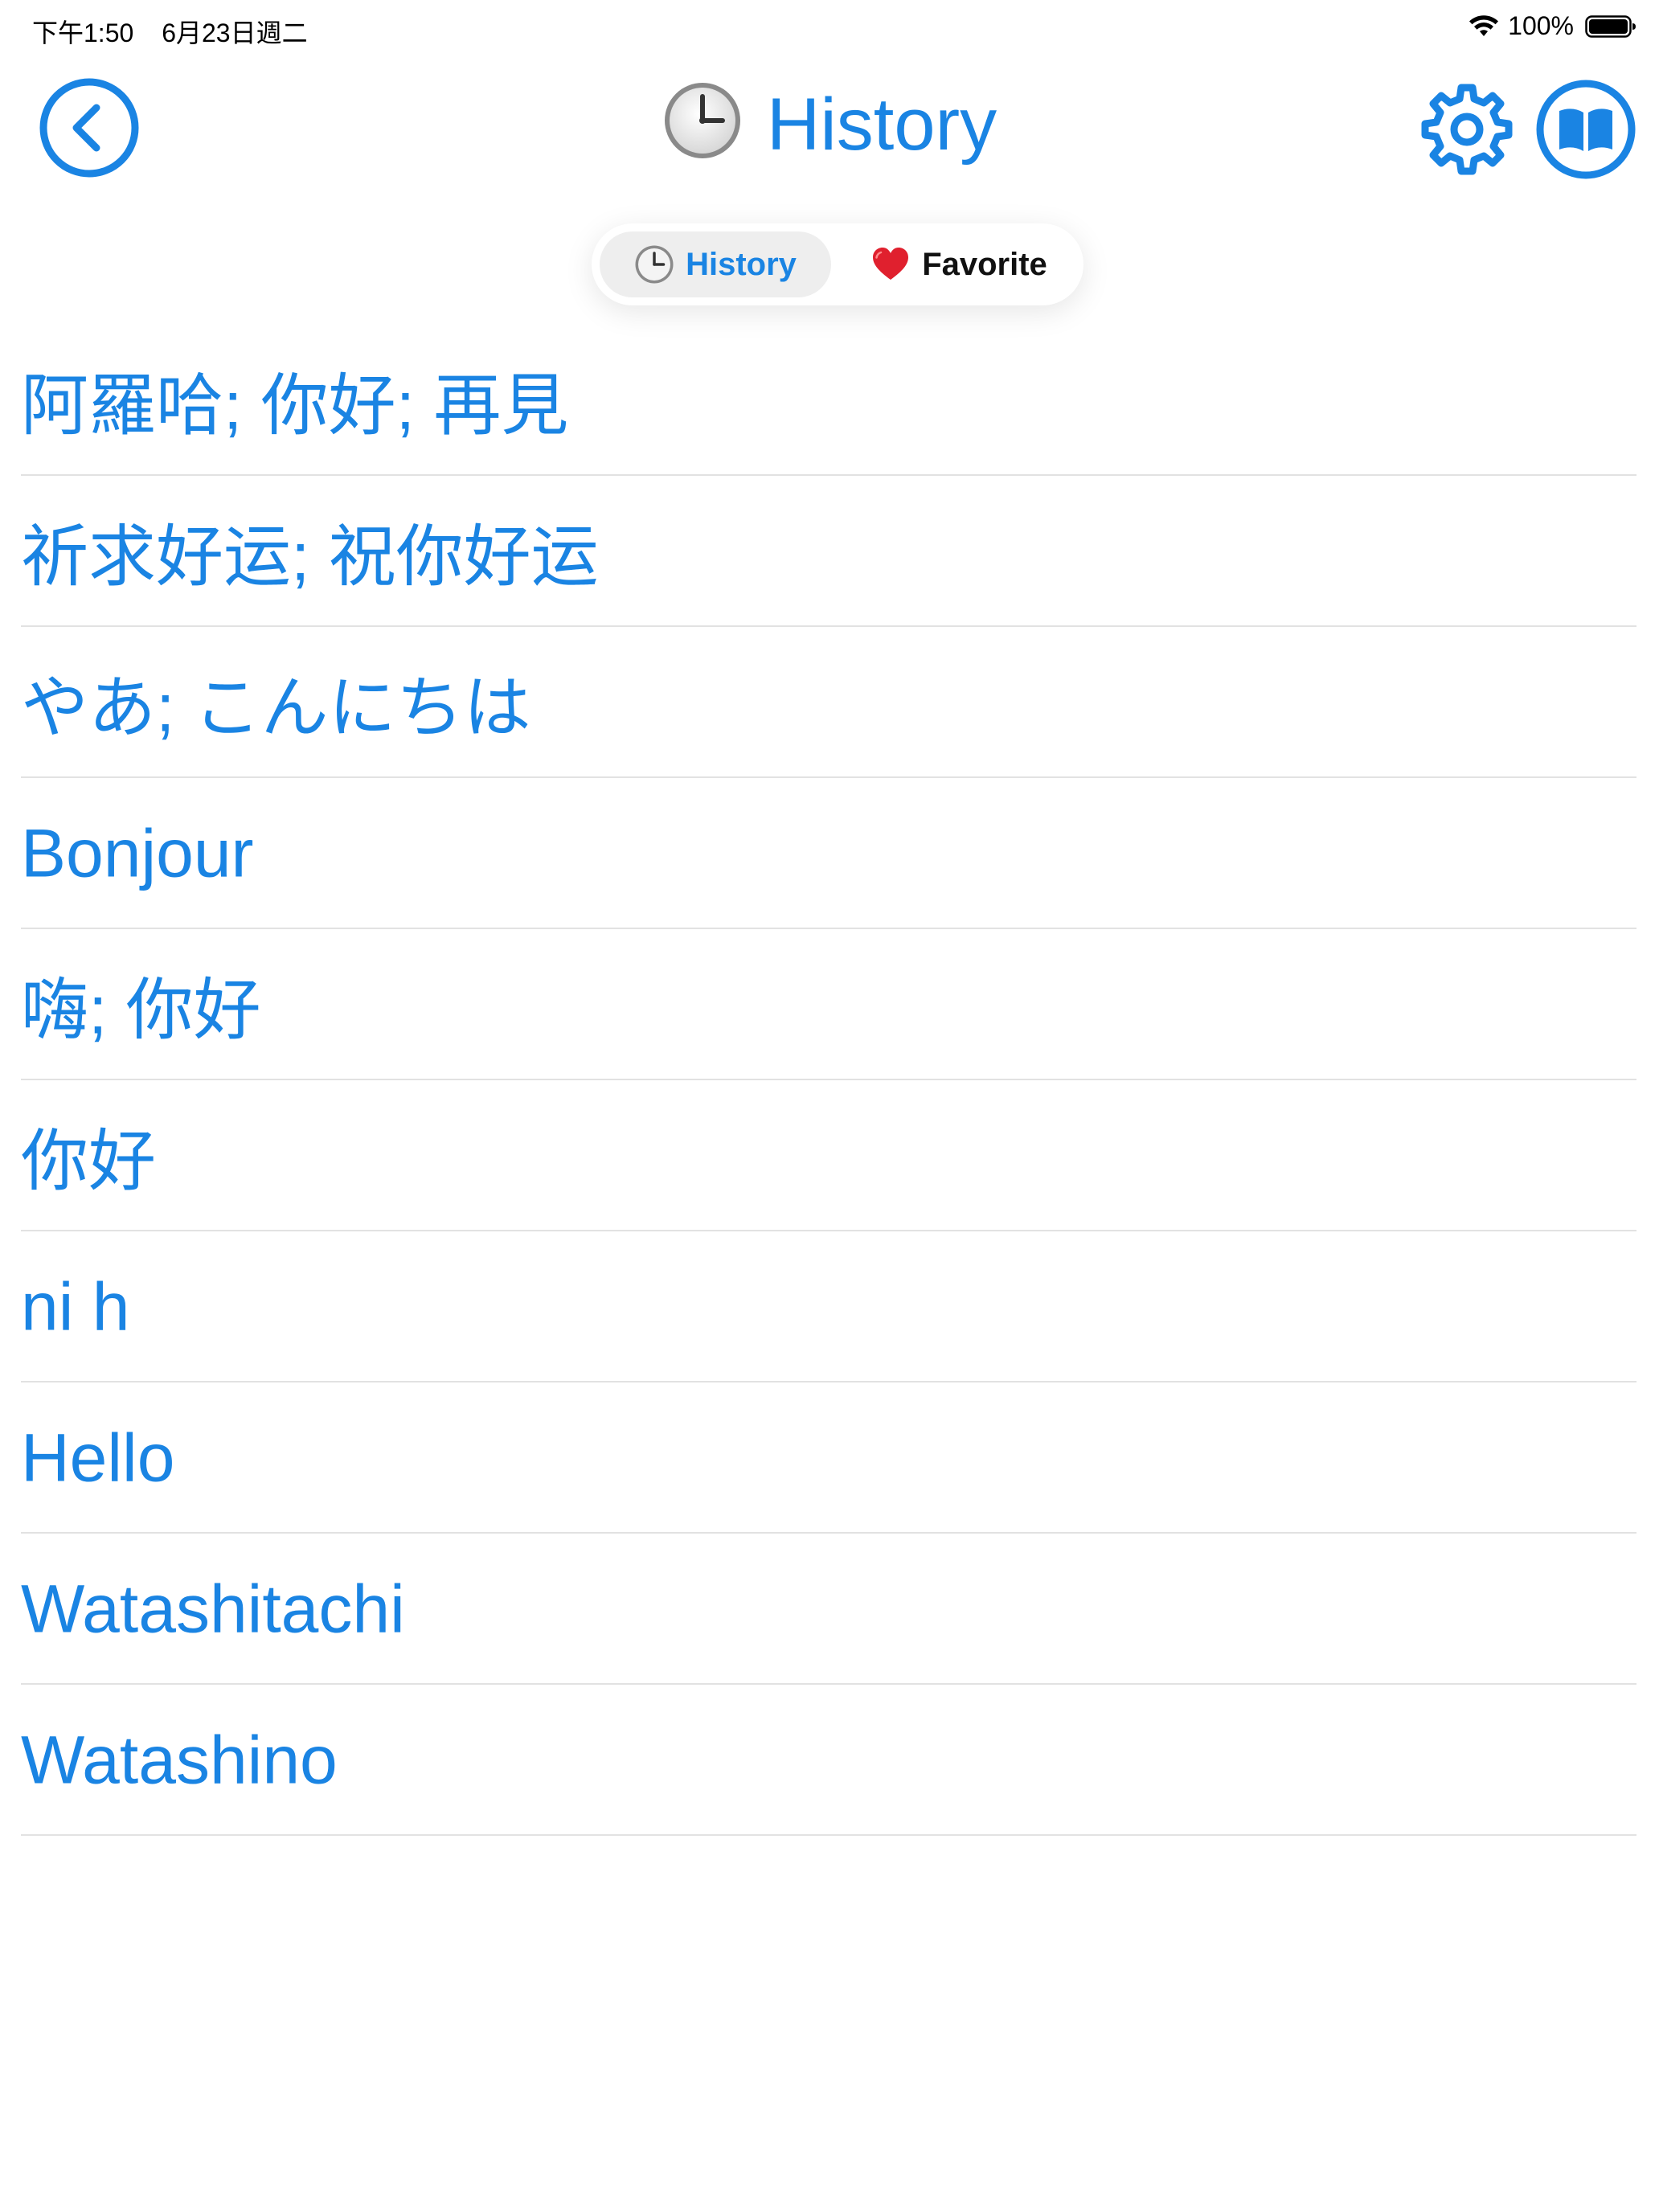  I want to click on page-title-text: History, so click(882, 125).